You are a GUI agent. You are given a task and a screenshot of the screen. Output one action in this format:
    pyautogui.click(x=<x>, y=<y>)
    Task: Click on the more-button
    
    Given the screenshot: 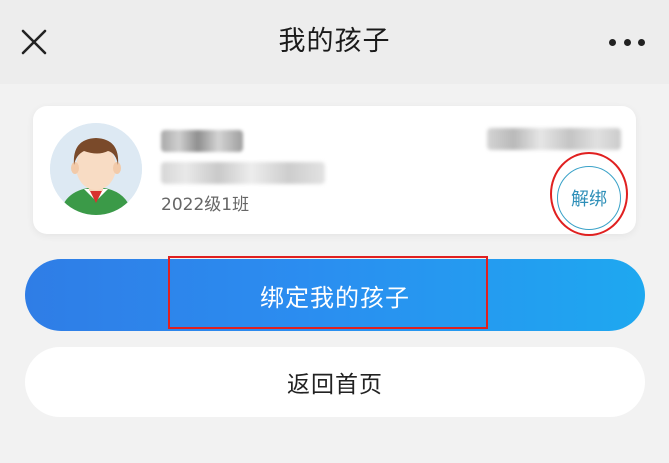 What is the action you would take?
    pyautogui.click(x=627, y=42)
    